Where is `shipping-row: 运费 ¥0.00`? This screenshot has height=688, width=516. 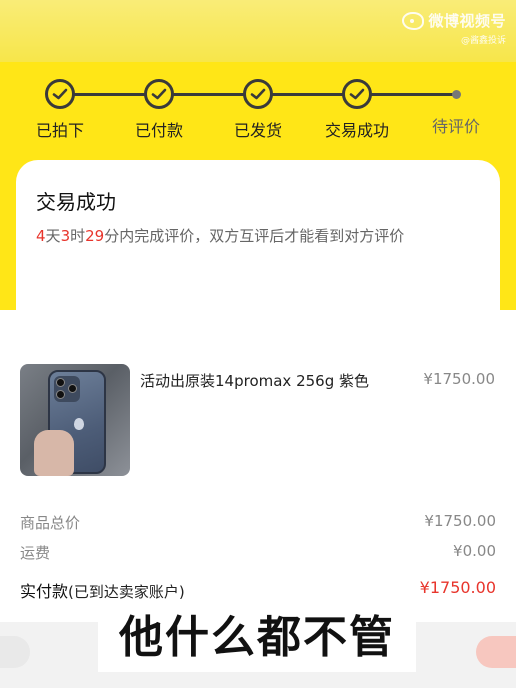
shipping-row: 运费 ¥0.00 is located at coordinates (258, 557).